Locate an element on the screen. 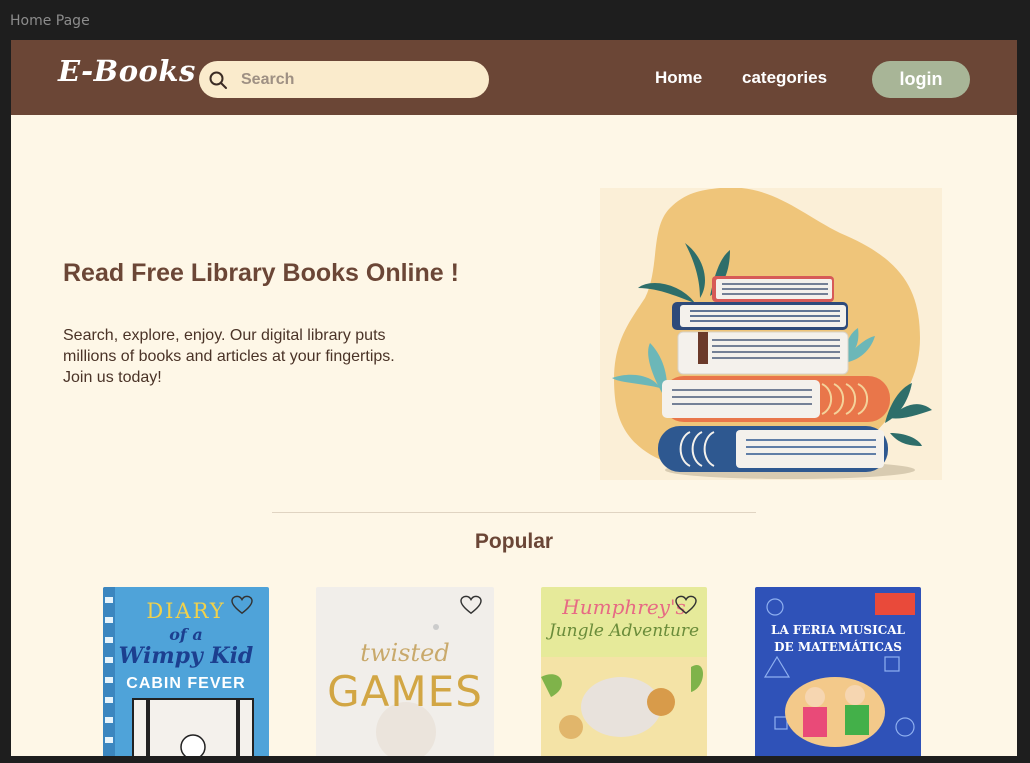  frame-label: Home Page is located at coordinates (50, 21).